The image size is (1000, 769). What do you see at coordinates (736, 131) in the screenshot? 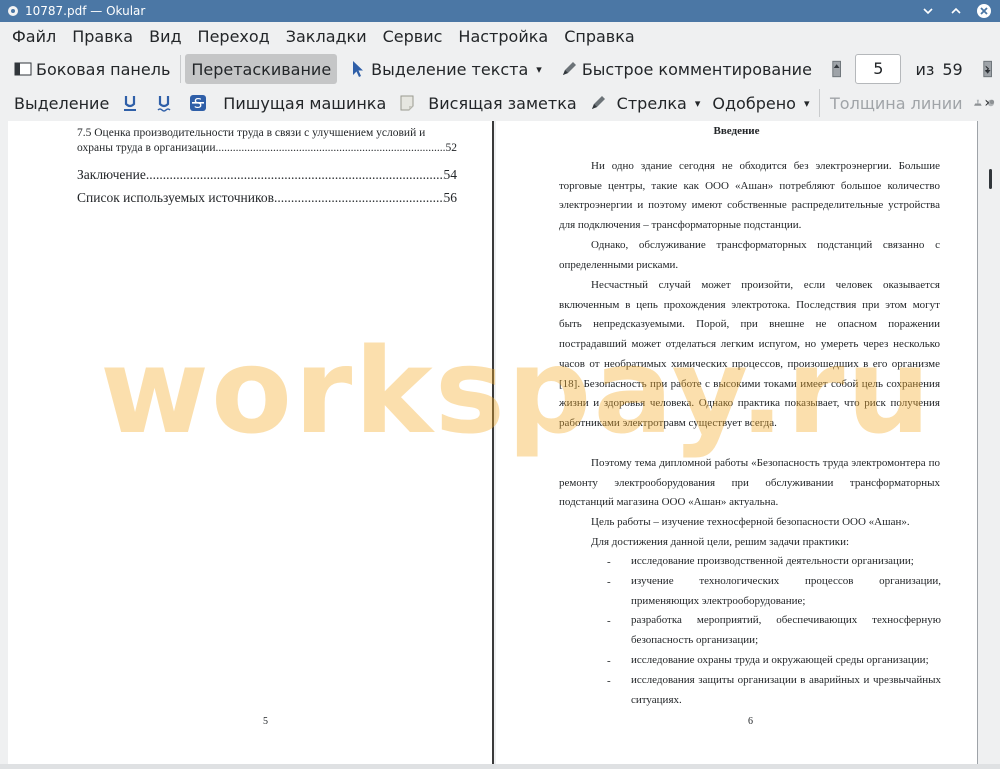
I see `page-heading: Введение` at bounding box center [736, 131].